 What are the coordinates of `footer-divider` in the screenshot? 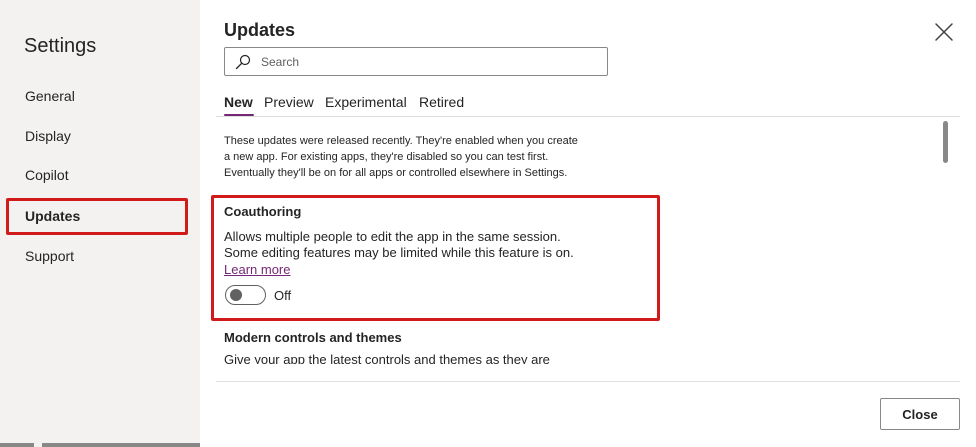 It's located at (588, 381).